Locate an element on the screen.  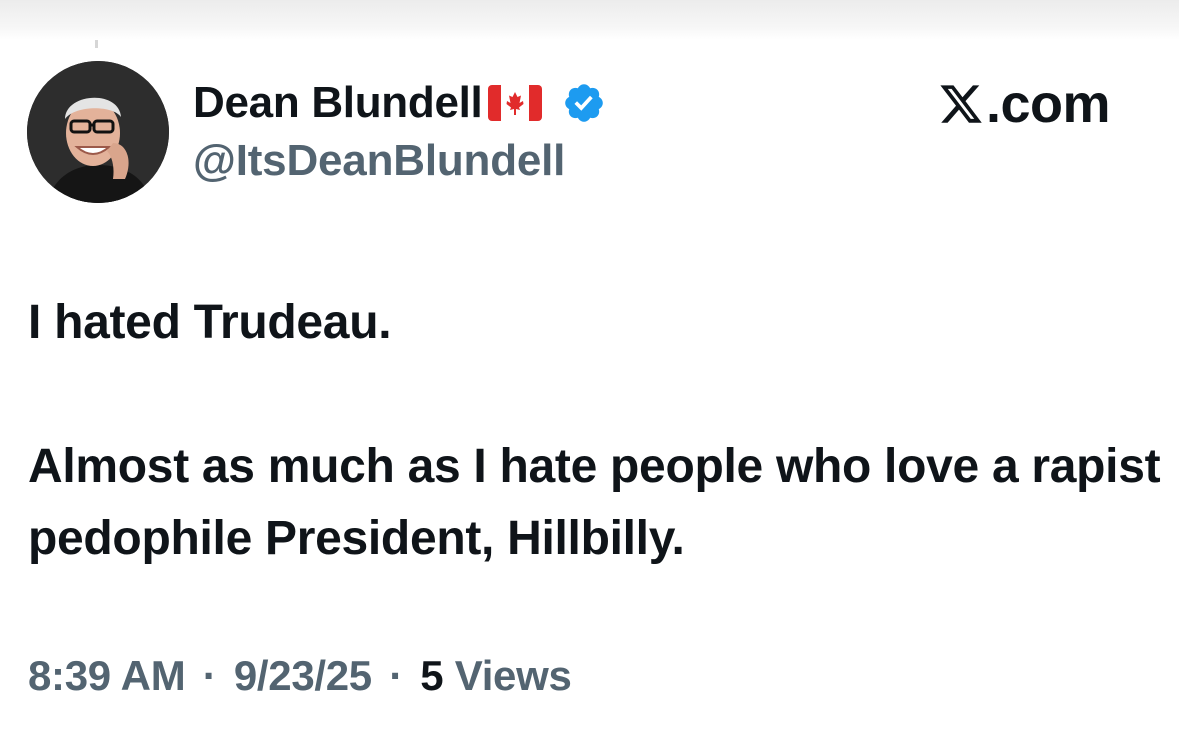
author-handle: @ItsDeanBlundell is located at coordinates (379, 161).